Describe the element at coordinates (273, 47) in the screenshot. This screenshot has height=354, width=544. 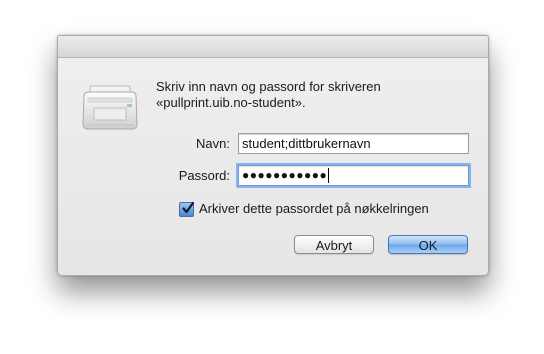
I see `title-bar` at that location.